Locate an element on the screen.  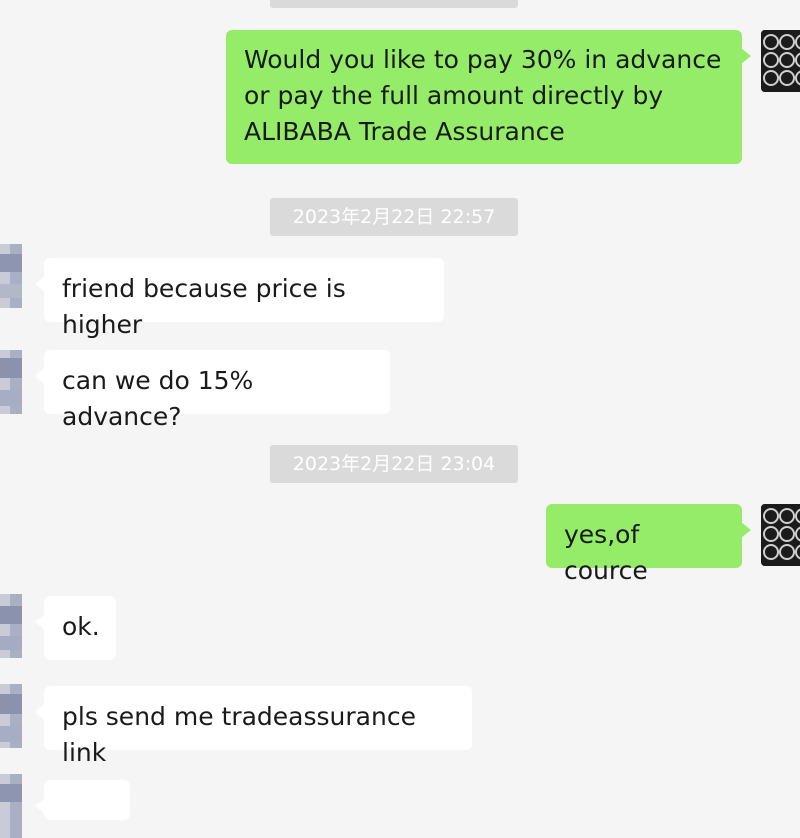
timestamp-pill-partial is located at coordinates (394, 4).